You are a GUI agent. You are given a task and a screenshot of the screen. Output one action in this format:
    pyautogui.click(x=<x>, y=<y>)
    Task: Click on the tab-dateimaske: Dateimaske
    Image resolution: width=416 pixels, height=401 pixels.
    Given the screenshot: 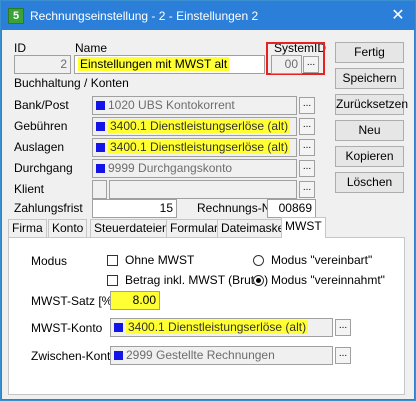 What is the action you would take?
    pyautogui.click(x=253, y=228)
    